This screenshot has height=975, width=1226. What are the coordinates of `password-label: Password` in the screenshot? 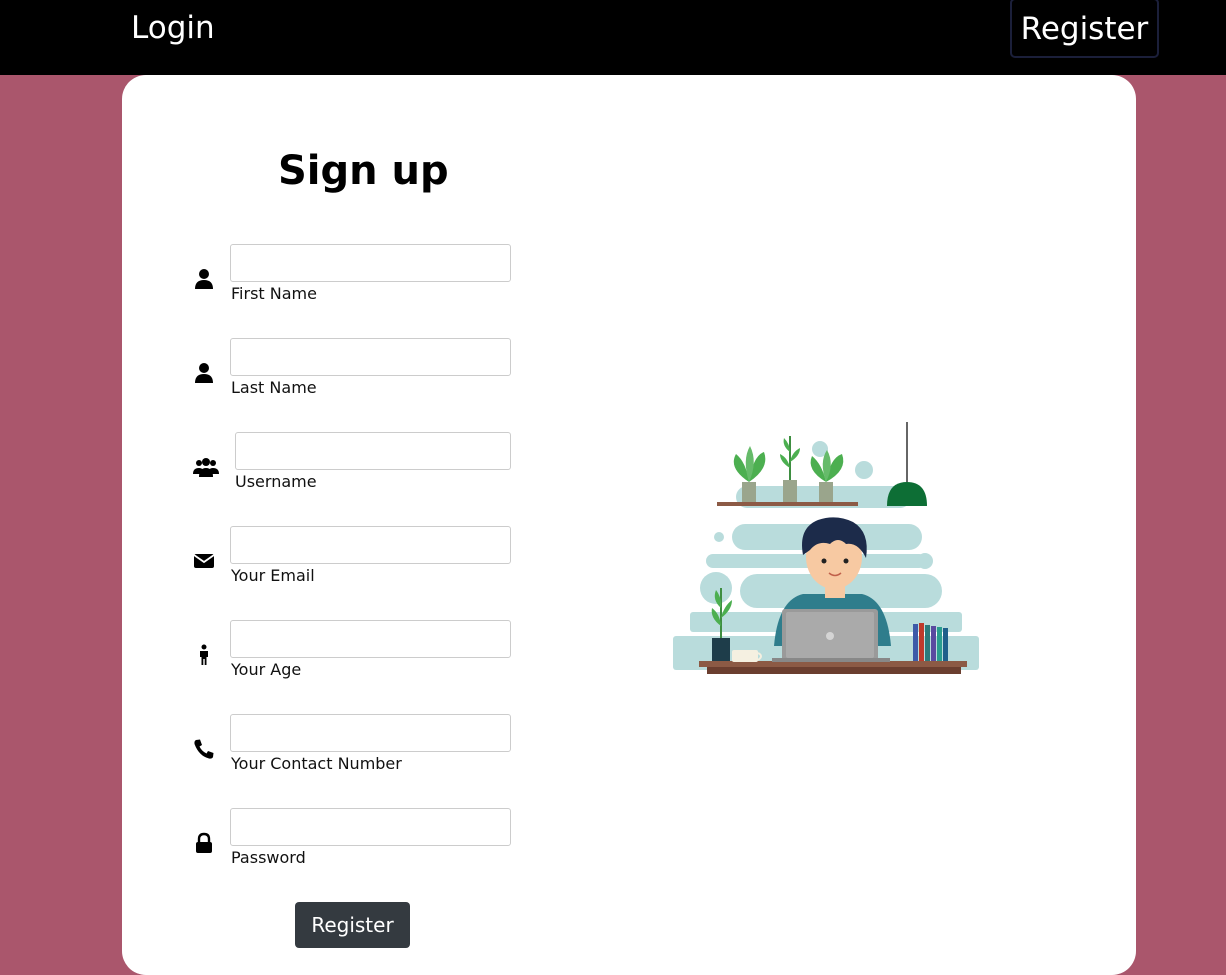 It's located at (268, 857).